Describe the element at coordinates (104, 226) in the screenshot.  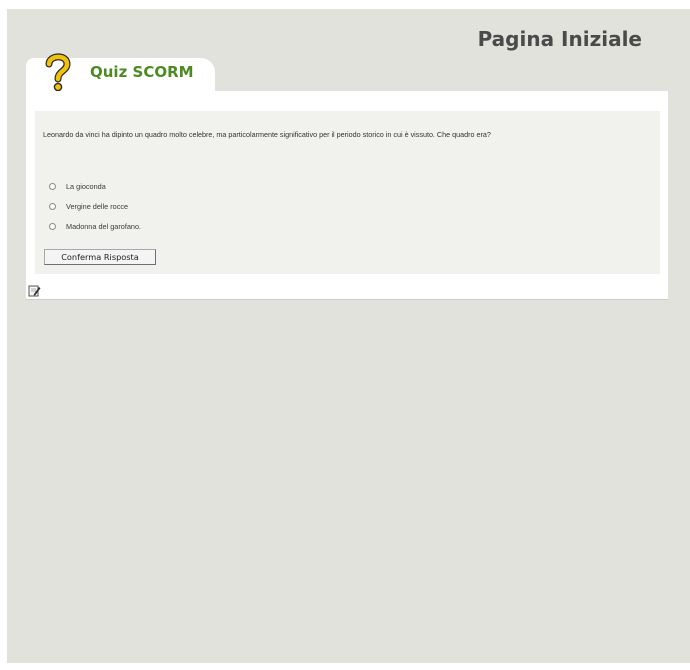
I see `option-label: Madonna del garofano.` at that location.